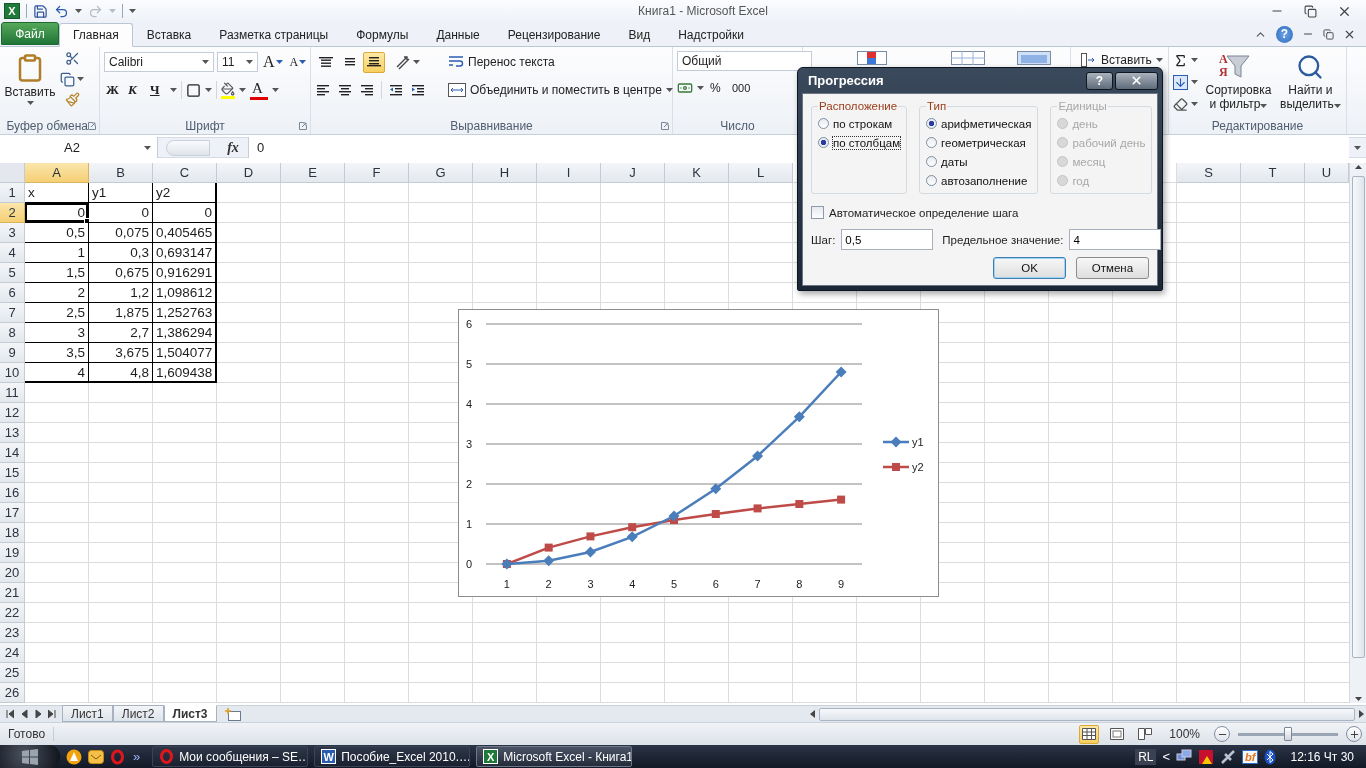  What do you see at coordinates (57, 233) in the screenshot?
I see `table-cell: 0,5` at bounding box center [57, 233].